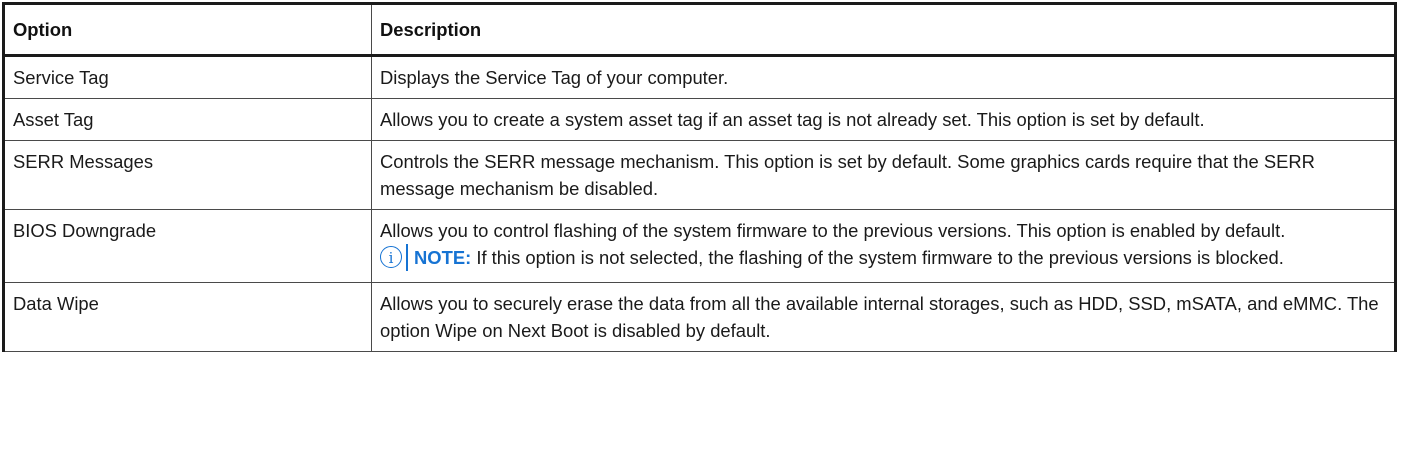 The width and height of the screenshot is (1405, 473). Describe the element at coordinates (187, 175) in the screenshot. I see `option-cell: SERR Messages` at that location.